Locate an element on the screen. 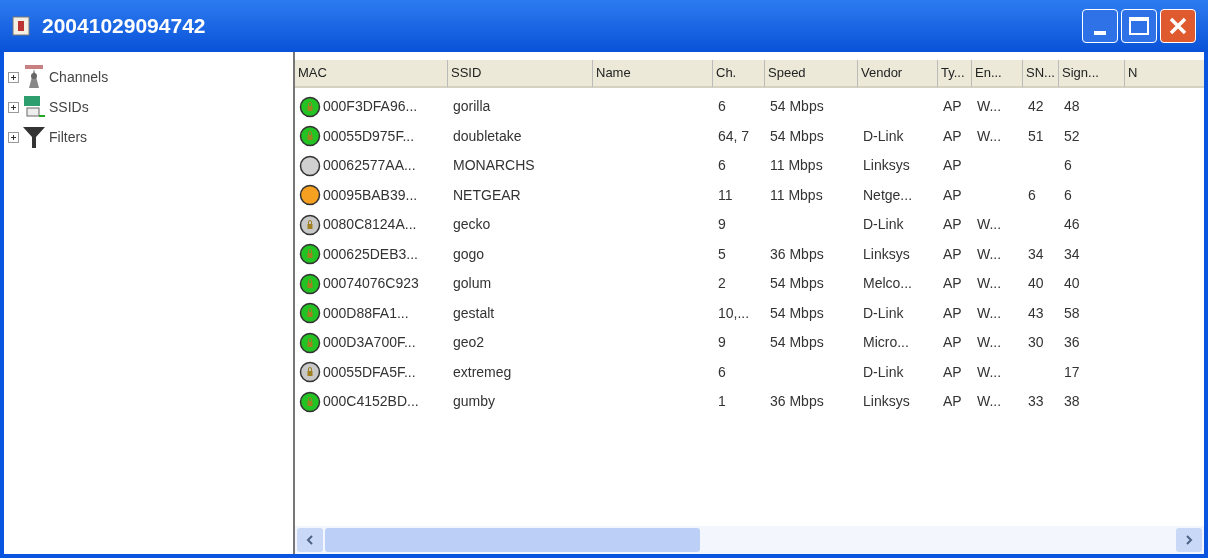  close-icon is located at coordinates (1178, 26).